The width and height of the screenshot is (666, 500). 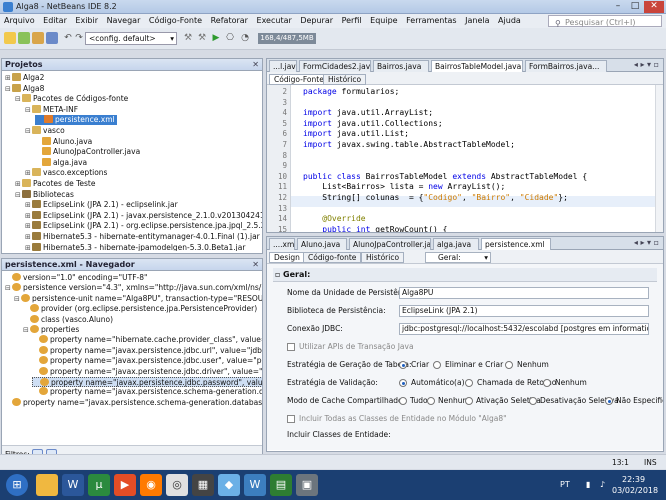 What do you see at coordinates (605, 21) in the screenshot?
I see `search-input: ⚲ Pesquisar (Ctrl+I)` at bounding box center [605, 21].